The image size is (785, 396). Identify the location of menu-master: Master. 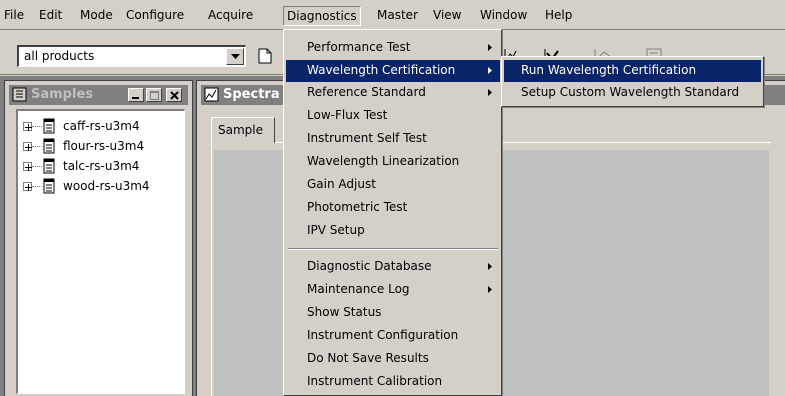
(397, 16).